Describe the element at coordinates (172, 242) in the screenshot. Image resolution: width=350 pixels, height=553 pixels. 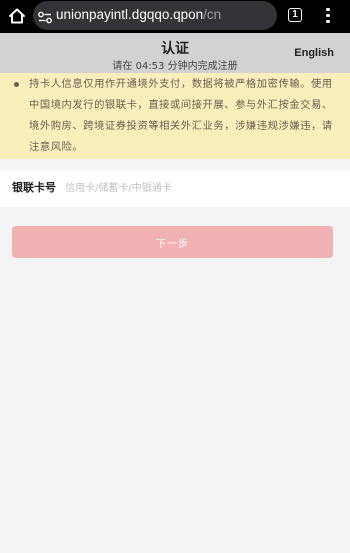
I see `next-button: 下一步` at that location.